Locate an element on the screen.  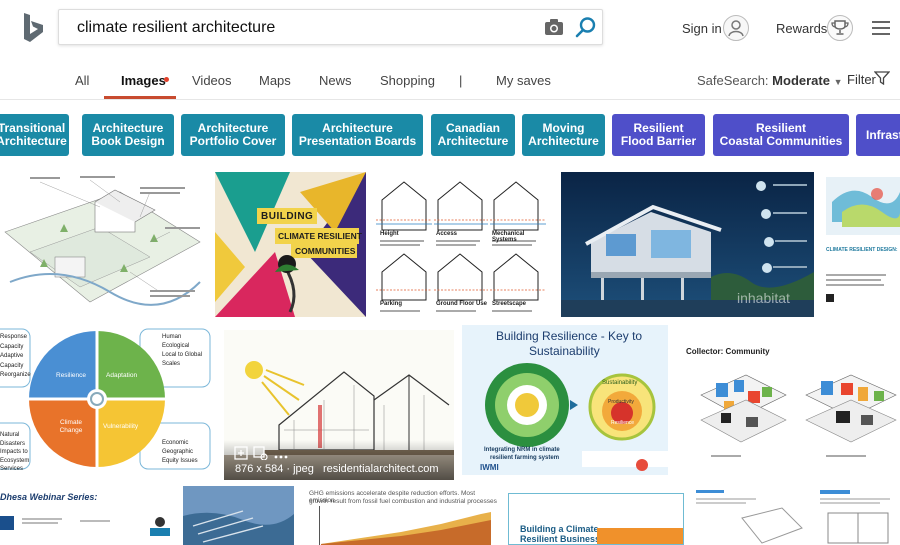
list-item: Capacity is located at coordinates (12, 365).